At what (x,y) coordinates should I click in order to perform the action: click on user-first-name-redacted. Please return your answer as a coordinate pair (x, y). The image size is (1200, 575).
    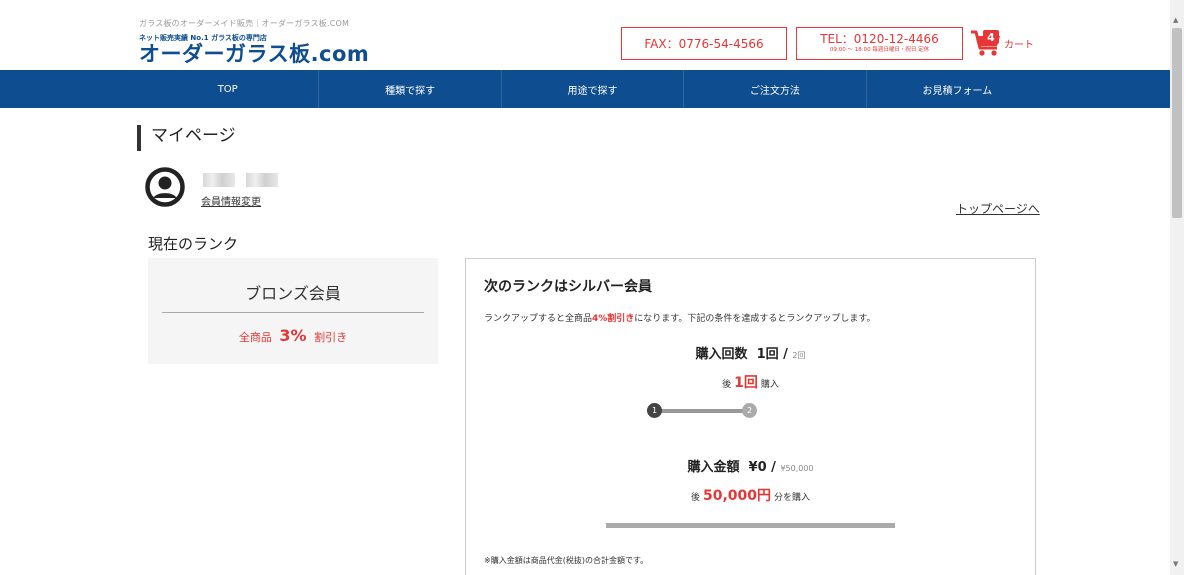
    Looking at the image, I should click on (262, 180).